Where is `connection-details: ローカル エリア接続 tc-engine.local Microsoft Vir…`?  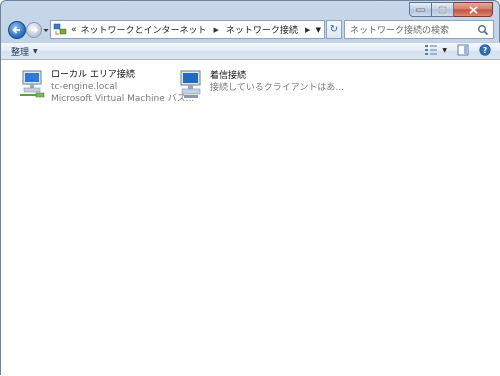 connection-details: ローカル エリア接続 tc-engine.local Microsoft Vir… is located at coordinates (122, 87).